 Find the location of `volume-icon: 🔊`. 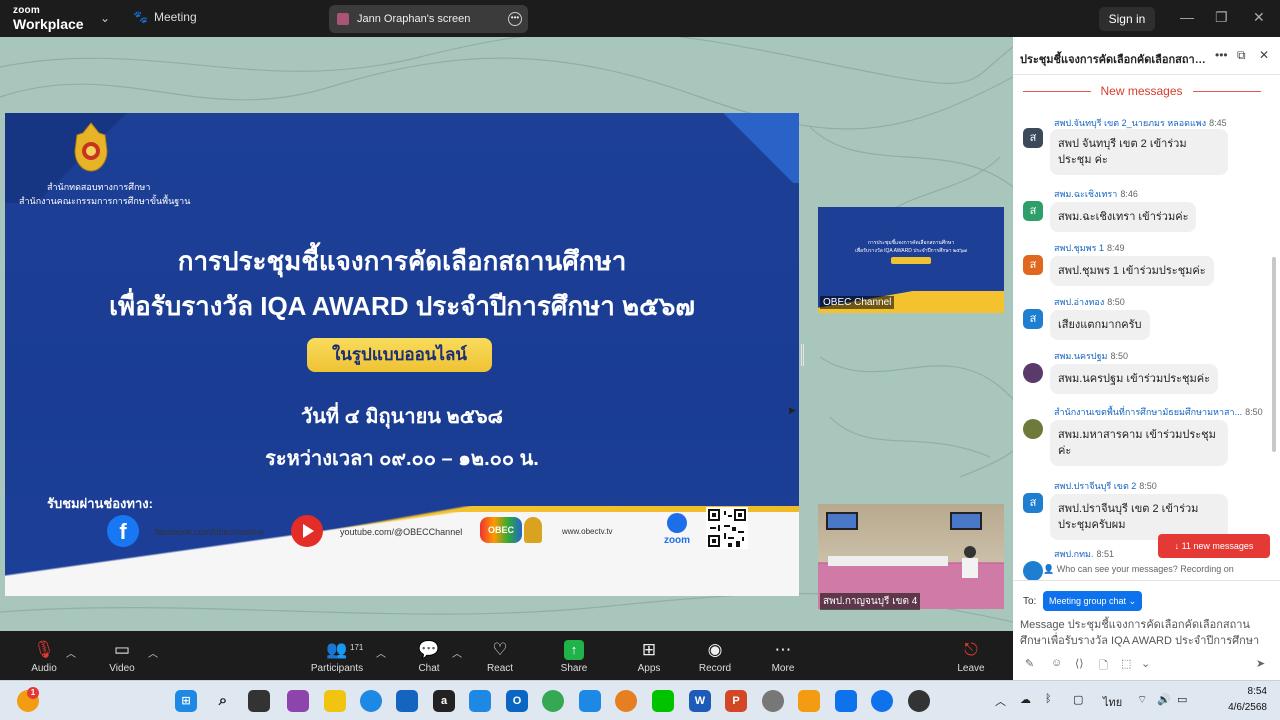

volume-icon: 🔊 is located at coordinates (1164, 699).